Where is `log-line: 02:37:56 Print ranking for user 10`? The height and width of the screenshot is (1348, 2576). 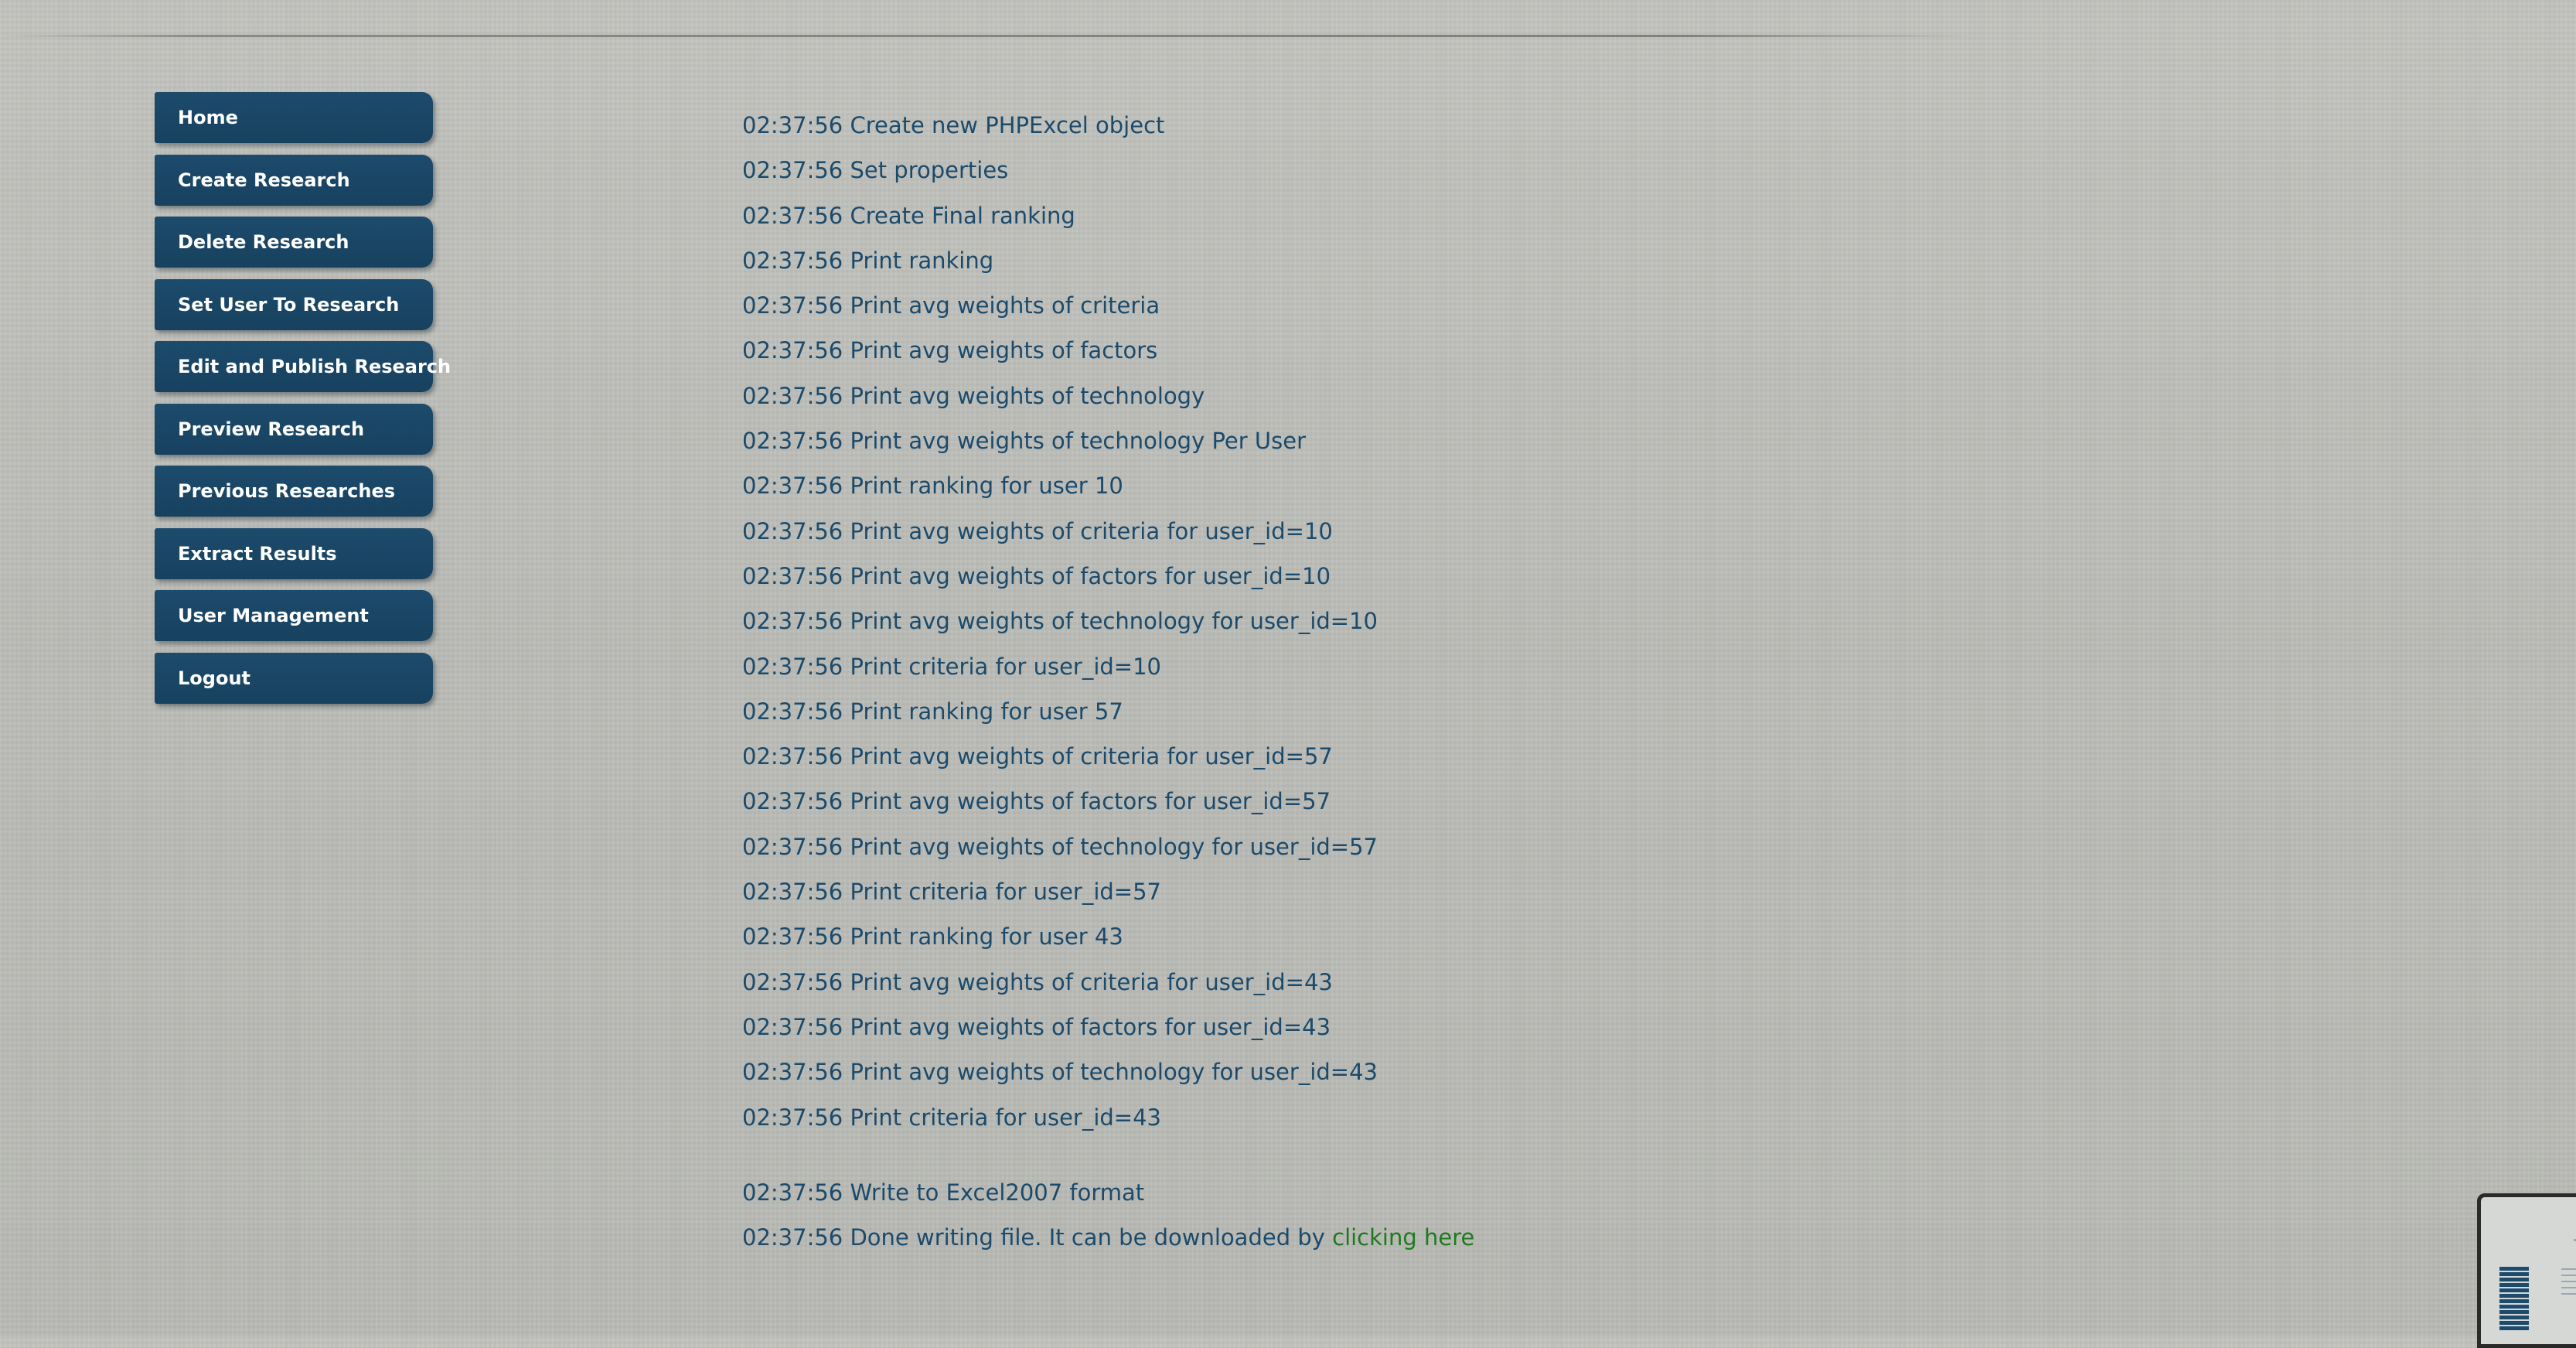
log-line: 02:37:56 Print ranking for user 10 is located at coordinates (932, 486).